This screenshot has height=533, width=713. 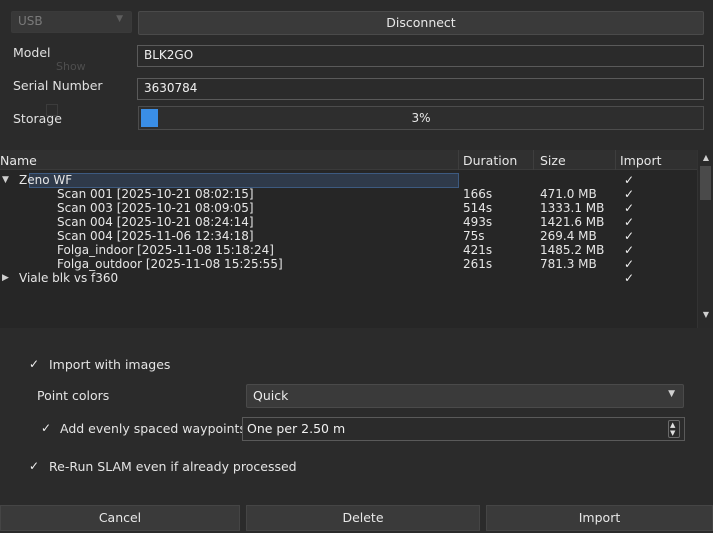 I want to click on point-colors-select: Quick ▼, so click(x=465, y=396).